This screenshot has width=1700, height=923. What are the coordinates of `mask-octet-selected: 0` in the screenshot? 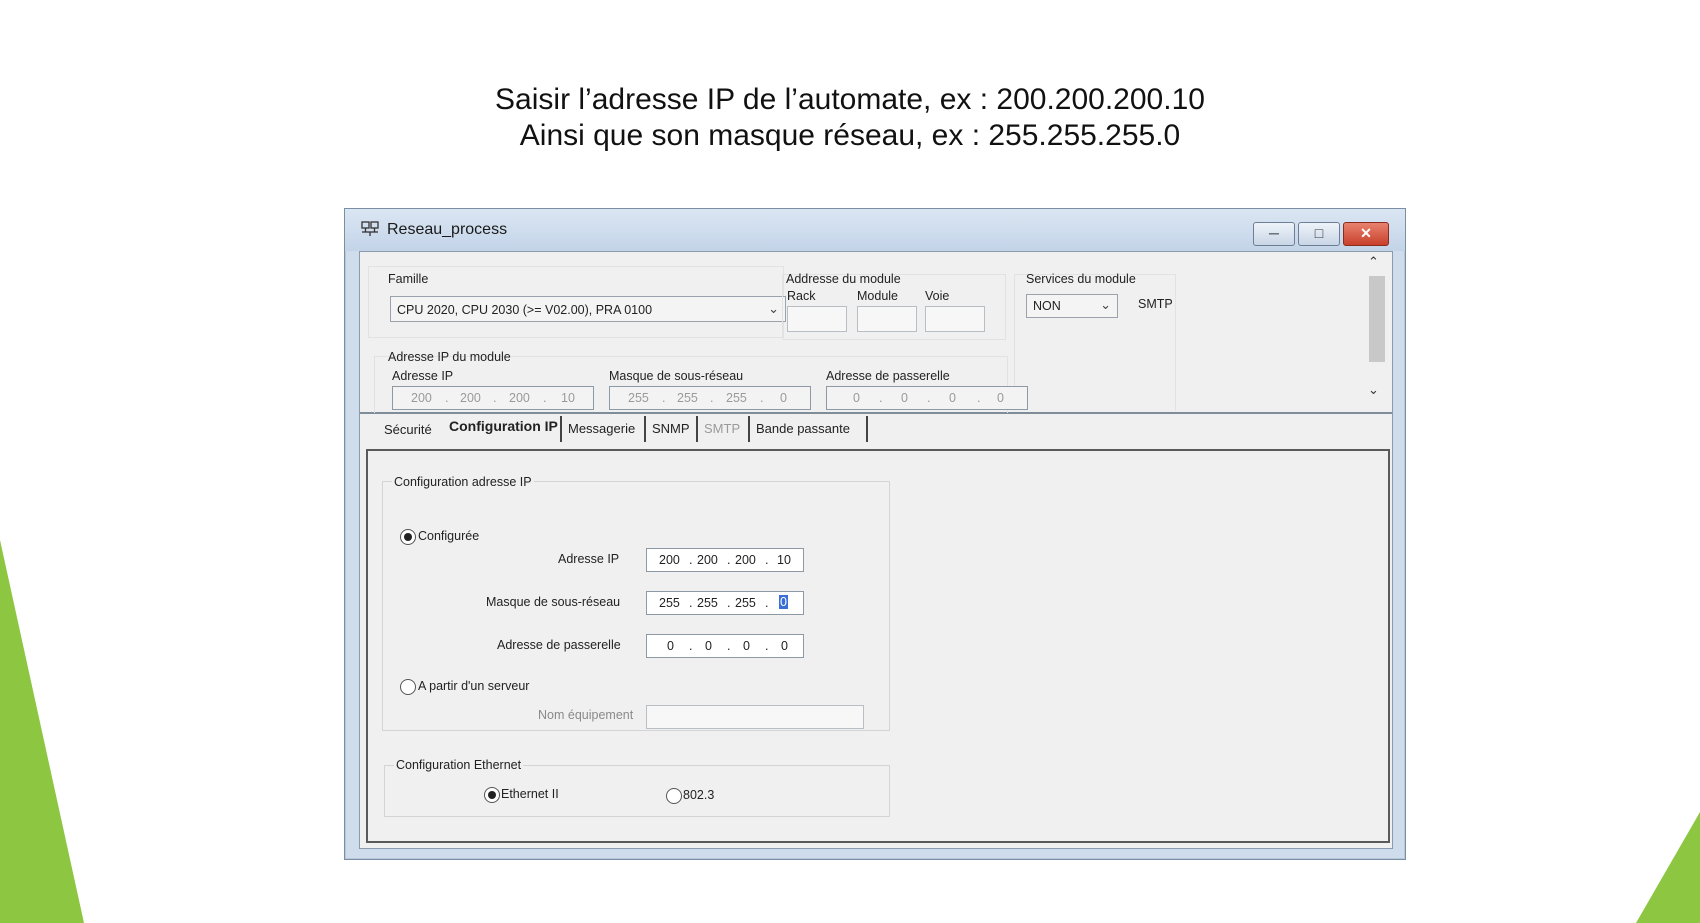 It's located at (783, 602).